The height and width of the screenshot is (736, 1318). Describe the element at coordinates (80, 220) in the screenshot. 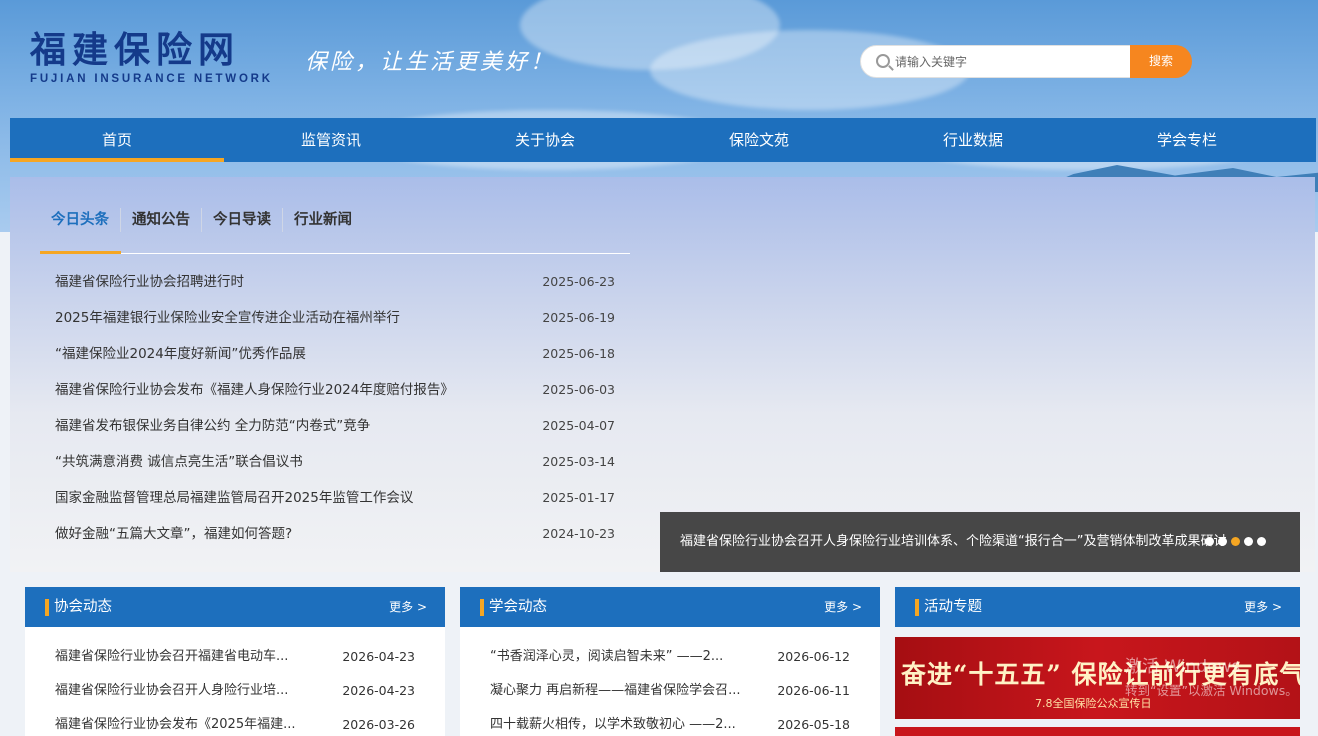

I see `tab-today-headlines: 今日头条` at that location.